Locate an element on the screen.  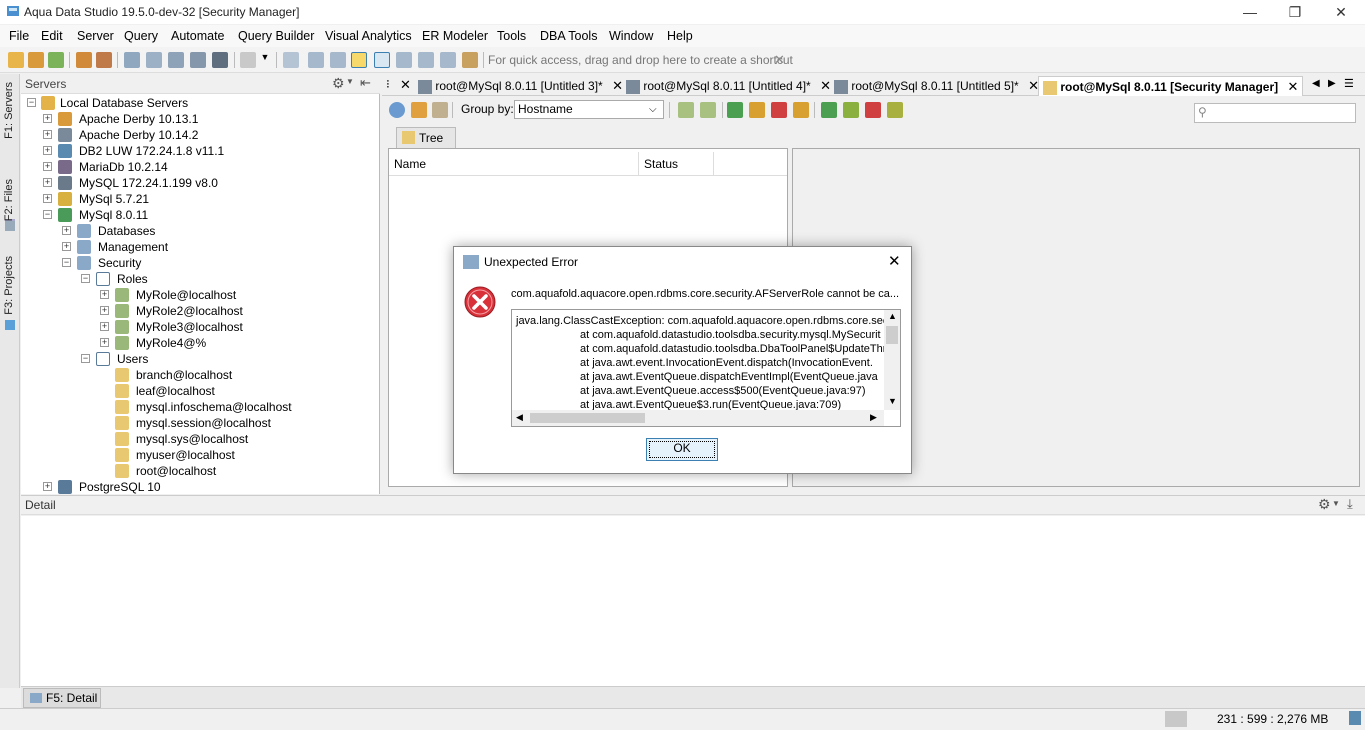
files-side-tab: F2: Files is located at coordinates (9, 200).